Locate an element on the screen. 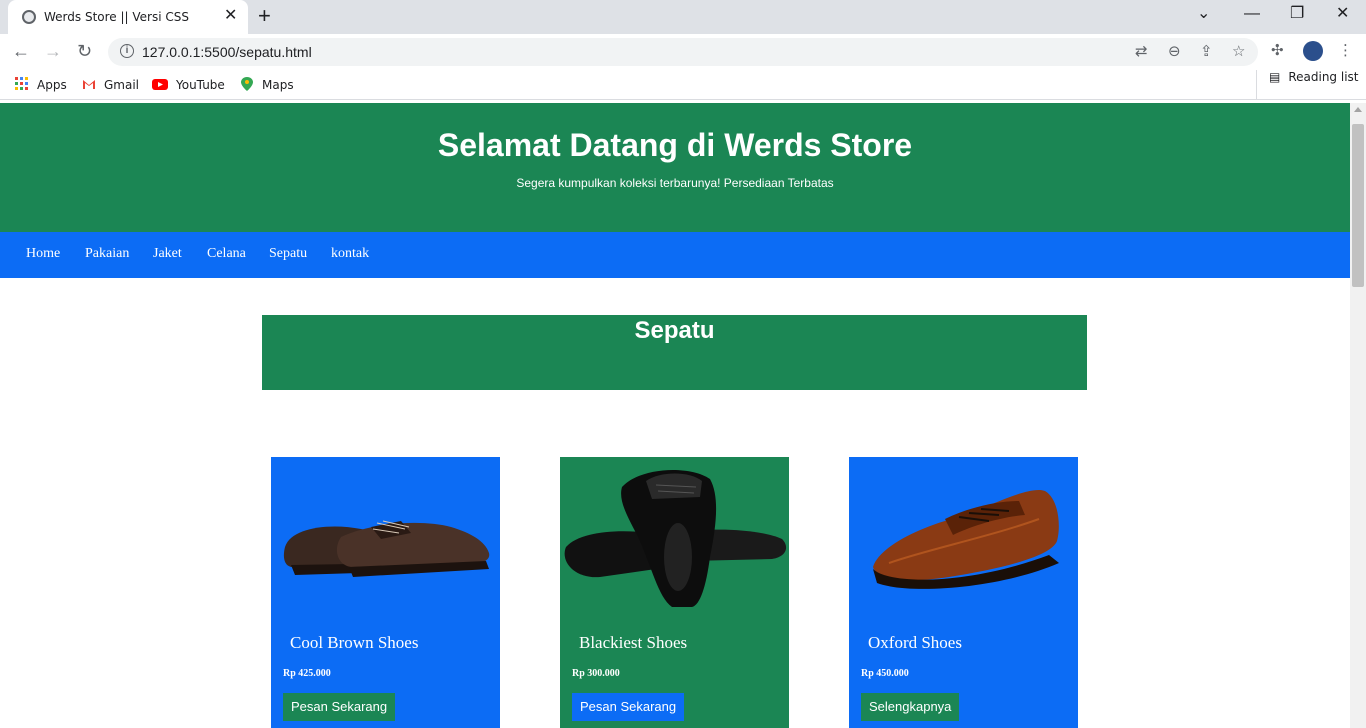  reading-list-button: ▤ Reading list is located at coordinates (1307, 85).